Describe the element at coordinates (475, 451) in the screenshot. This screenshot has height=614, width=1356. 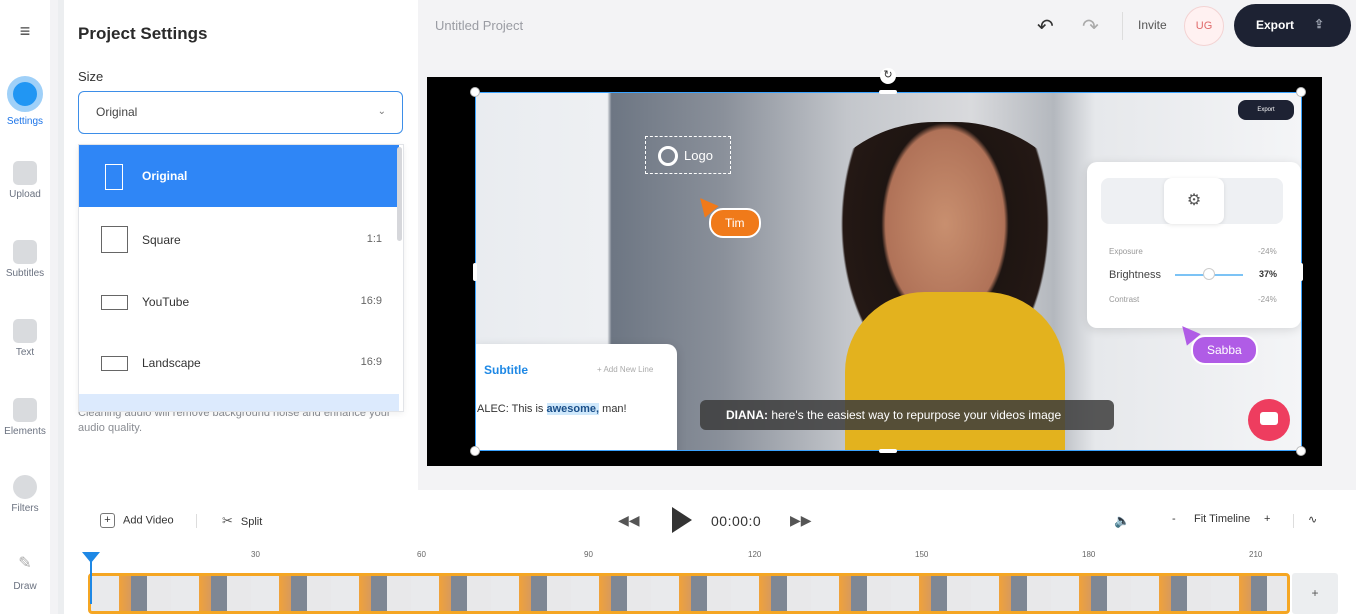
I see `resize-handle-bl` at that location.